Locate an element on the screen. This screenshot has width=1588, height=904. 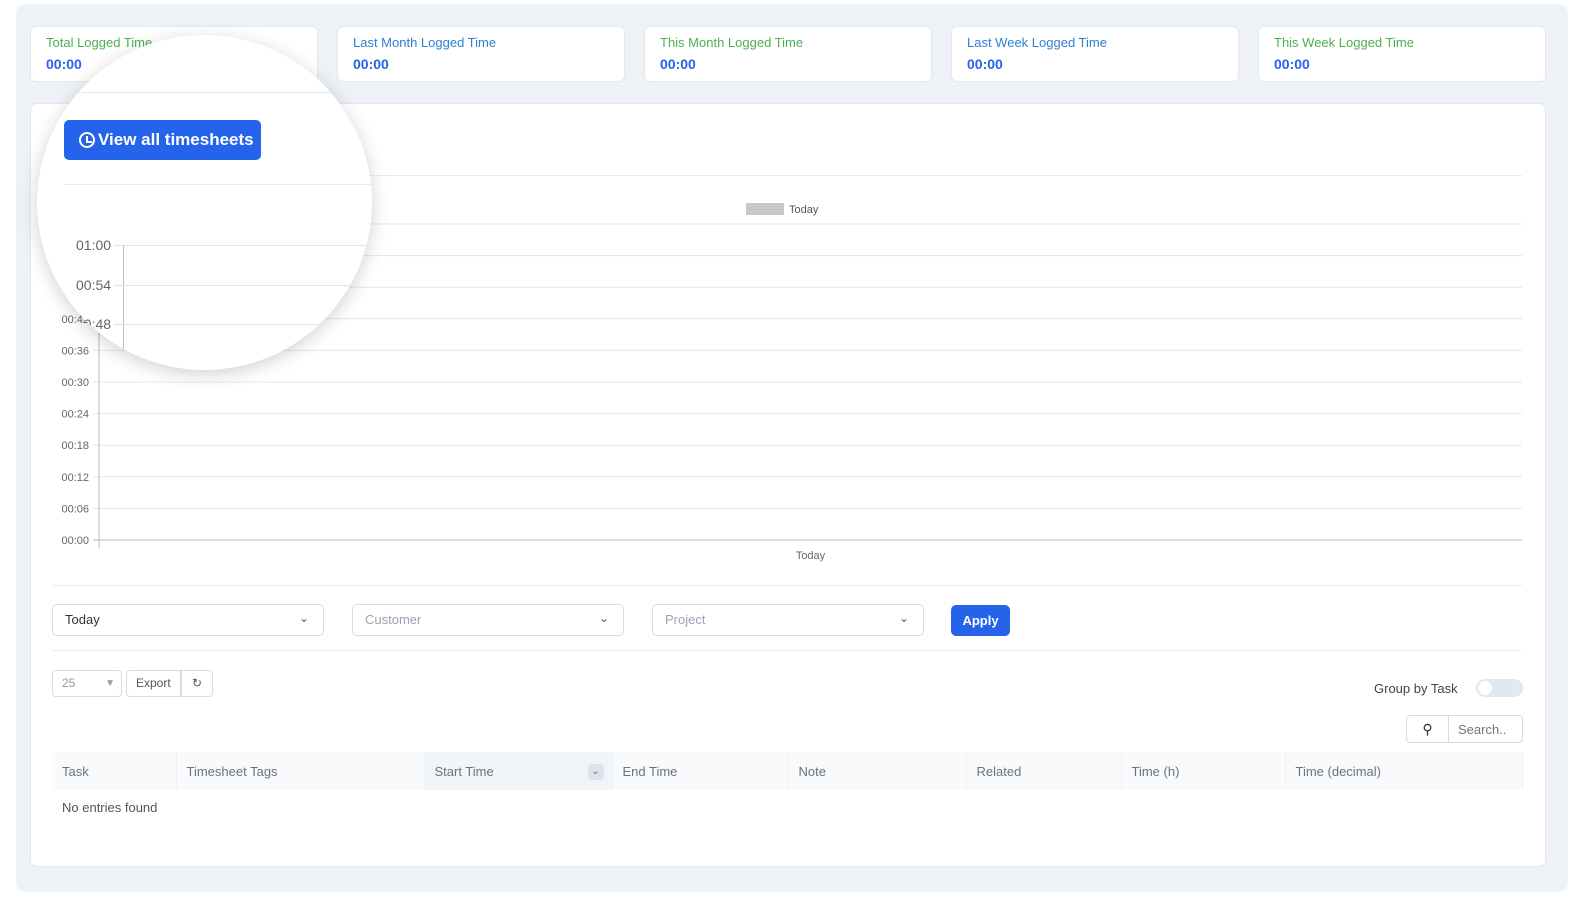
apply-button: Apply is located at coordinates (980, 620).